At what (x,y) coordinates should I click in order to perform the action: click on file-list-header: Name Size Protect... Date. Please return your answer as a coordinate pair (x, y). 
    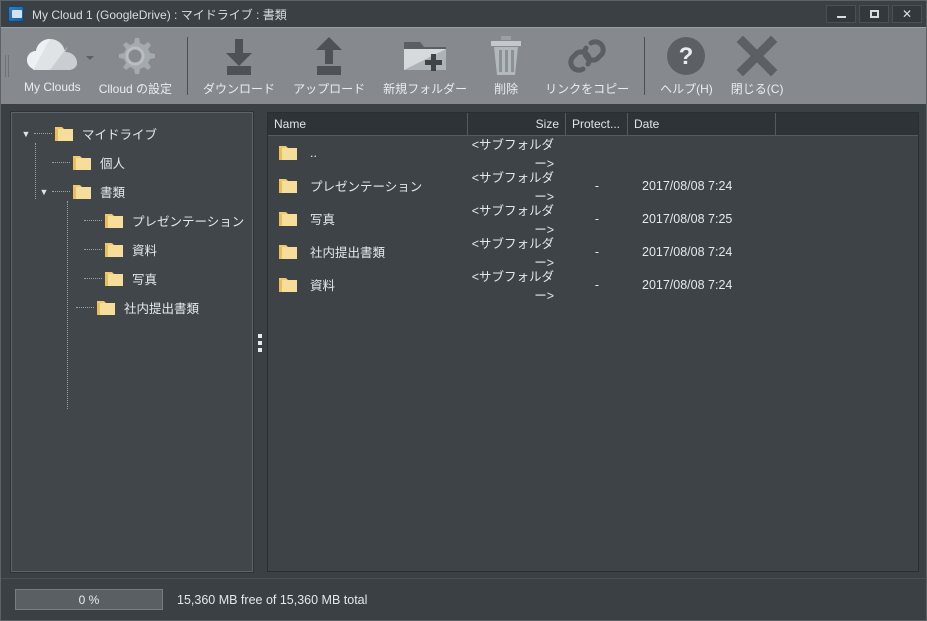
    Looking at the image, I should click on (593, 124).